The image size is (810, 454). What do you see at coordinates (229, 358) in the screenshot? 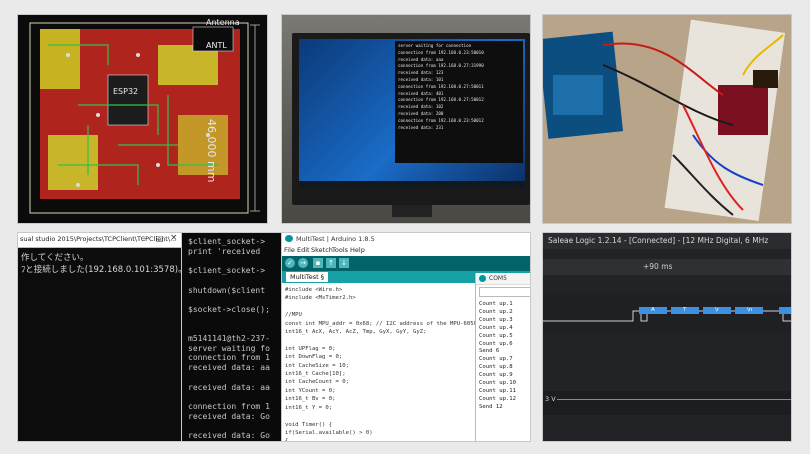
I see `php-line: connection from 1` at bounding box center [229, 358].